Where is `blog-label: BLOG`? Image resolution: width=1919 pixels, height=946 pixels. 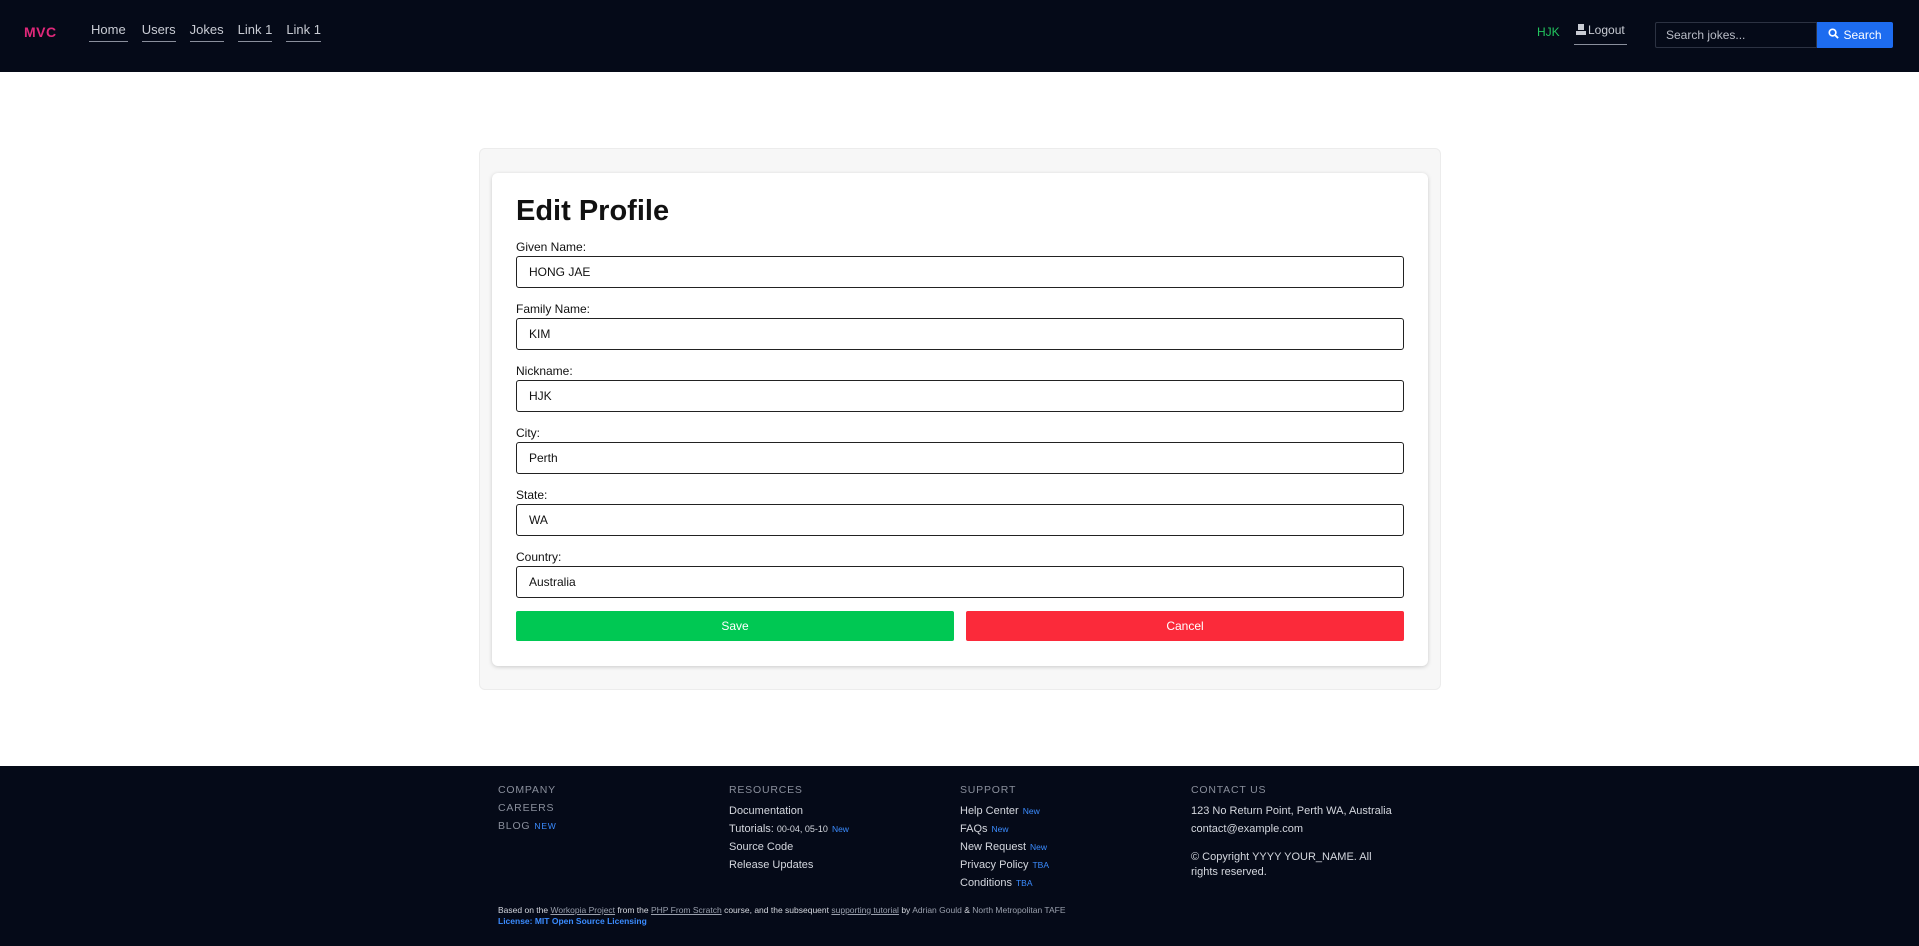 blog-label: BLOG is located at coordinates (514, 826).